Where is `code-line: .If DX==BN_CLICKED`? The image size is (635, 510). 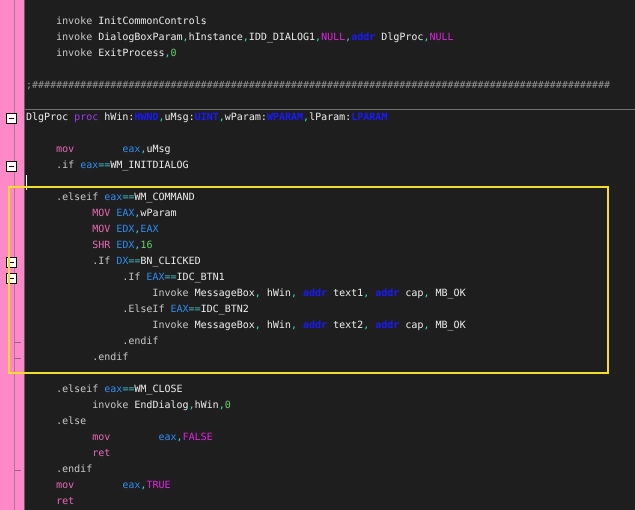 code-line: .If DX==BN_CLICKED is located at coordinates (146, 262).